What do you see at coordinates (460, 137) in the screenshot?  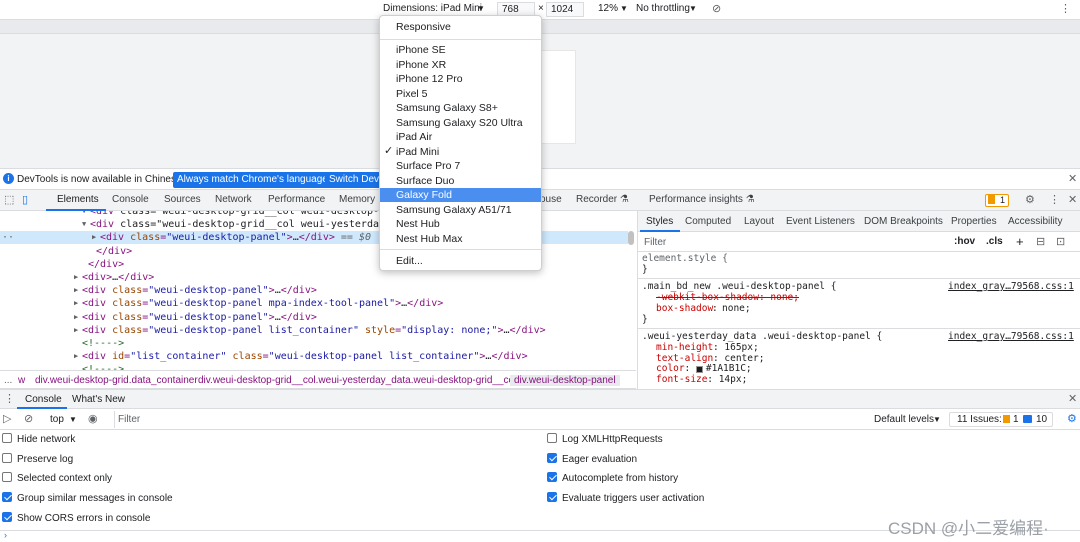 I see `menu-item-ipad-air: iPad Air` at bounding box center [460, 137].